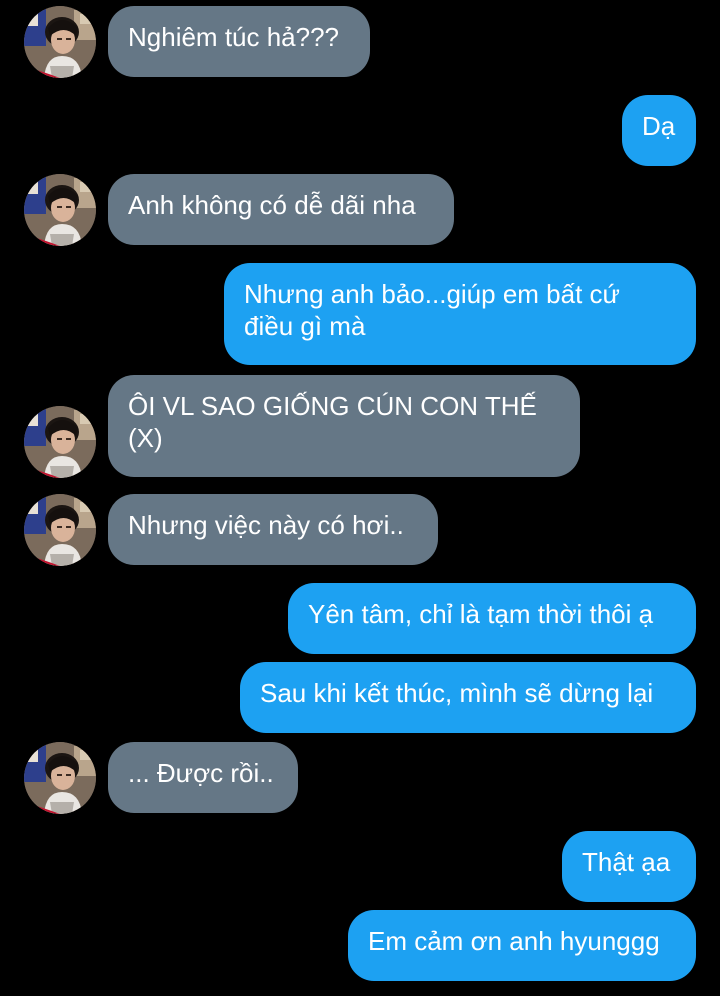  What do you see at coordinates (281, 209) in the screenshot?
I see `message-bubble-incoming: Anh không có dễ dãi nha` at bounding box center [281, 209].